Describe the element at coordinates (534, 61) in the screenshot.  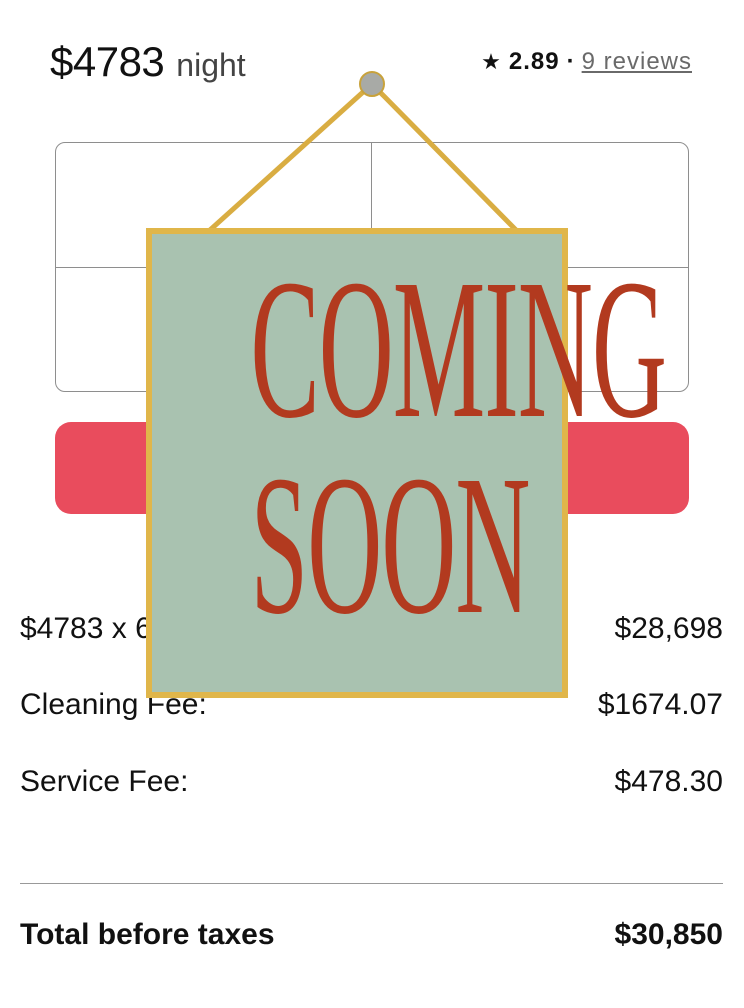
I see `rating-value: 2.89` at that location.